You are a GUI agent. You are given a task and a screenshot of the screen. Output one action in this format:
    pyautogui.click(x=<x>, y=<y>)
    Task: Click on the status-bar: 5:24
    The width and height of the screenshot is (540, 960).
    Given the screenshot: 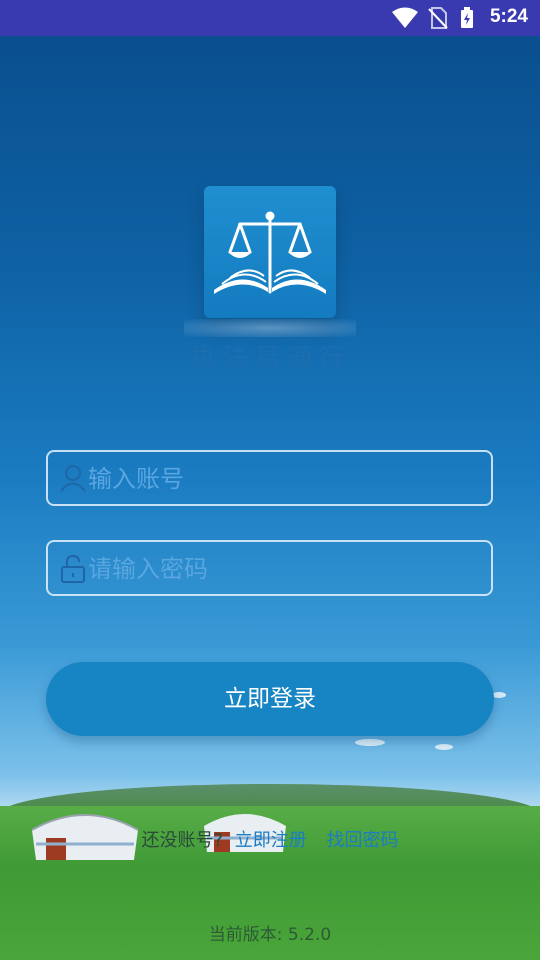 What is the action you would take?
    pyautogui.click(x=270, y=18)
    